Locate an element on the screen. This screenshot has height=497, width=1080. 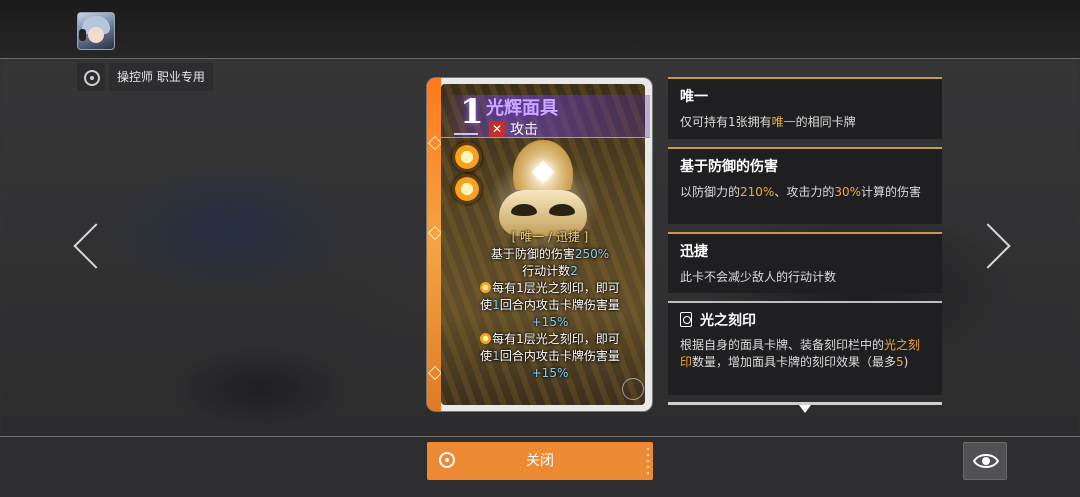
scroll-down-icon is located at coordinates (805, 409).